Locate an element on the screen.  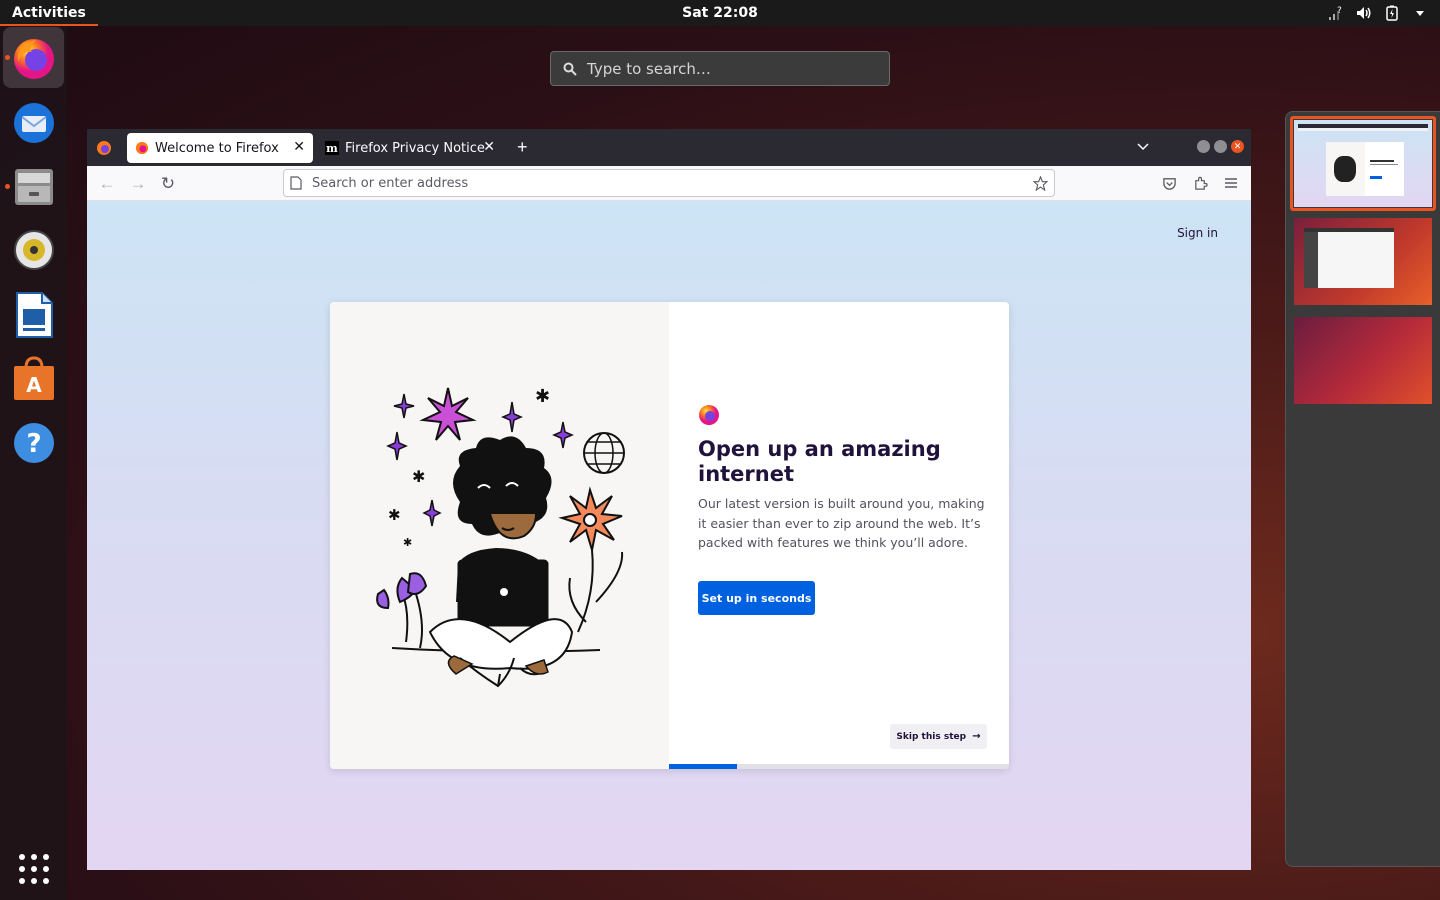
navigation-toolbar: ← → ↻ is located at coordinates (669, 183).